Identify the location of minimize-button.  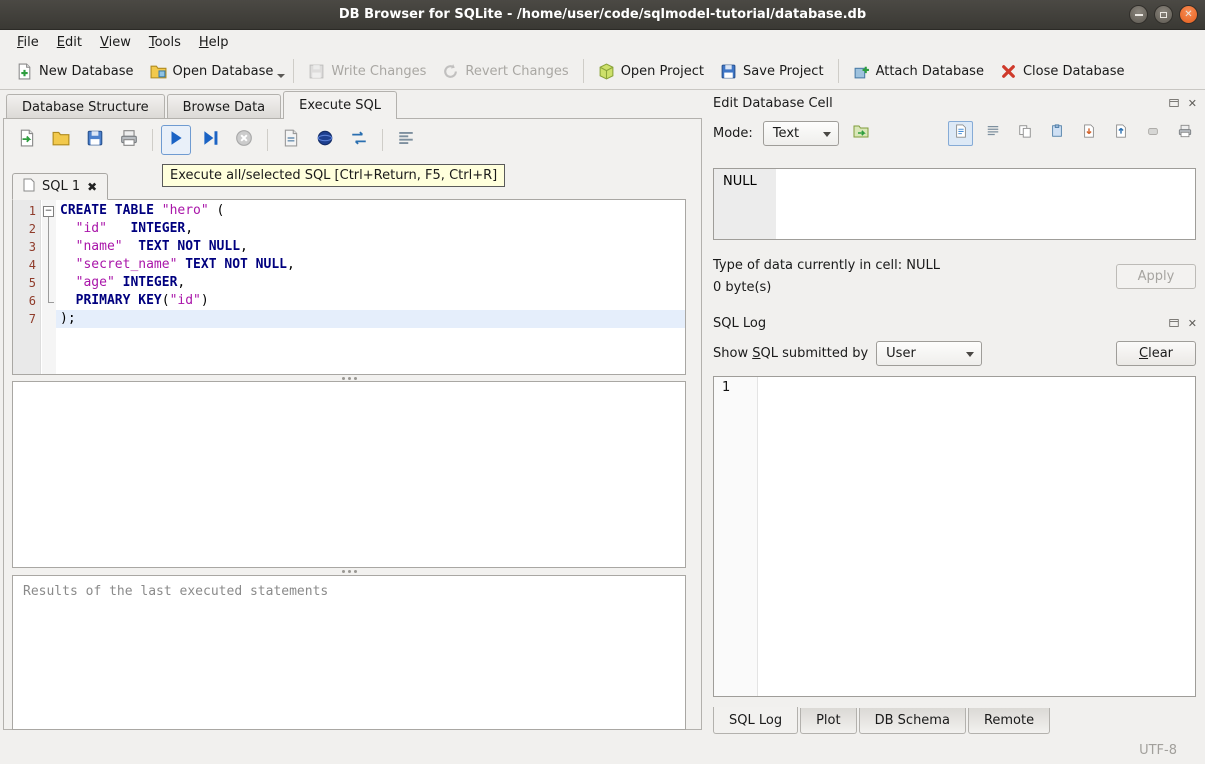
(1138, 14).